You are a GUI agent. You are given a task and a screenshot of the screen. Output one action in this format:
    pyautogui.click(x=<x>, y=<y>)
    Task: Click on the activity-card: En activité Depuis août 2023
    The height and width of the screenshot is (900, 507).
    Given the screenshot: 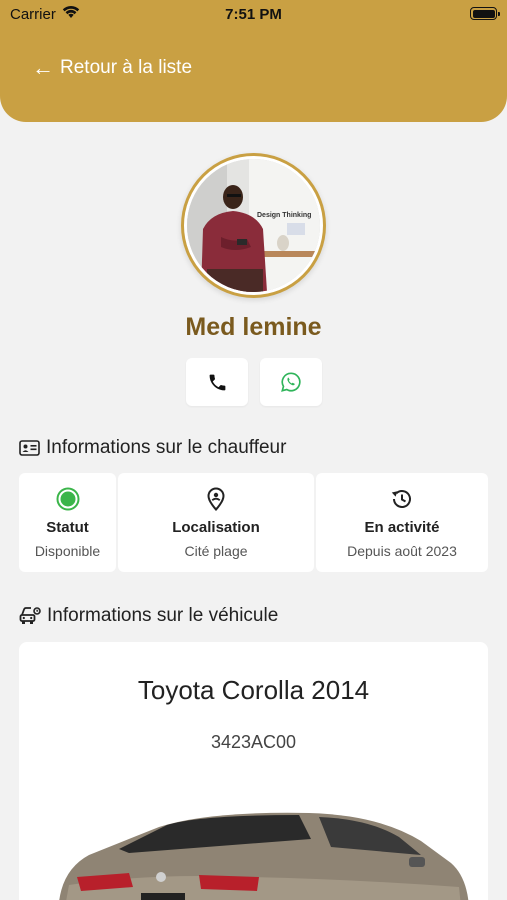 What is the action you would take?
    pyautogui.click(x=402, y=522)
    